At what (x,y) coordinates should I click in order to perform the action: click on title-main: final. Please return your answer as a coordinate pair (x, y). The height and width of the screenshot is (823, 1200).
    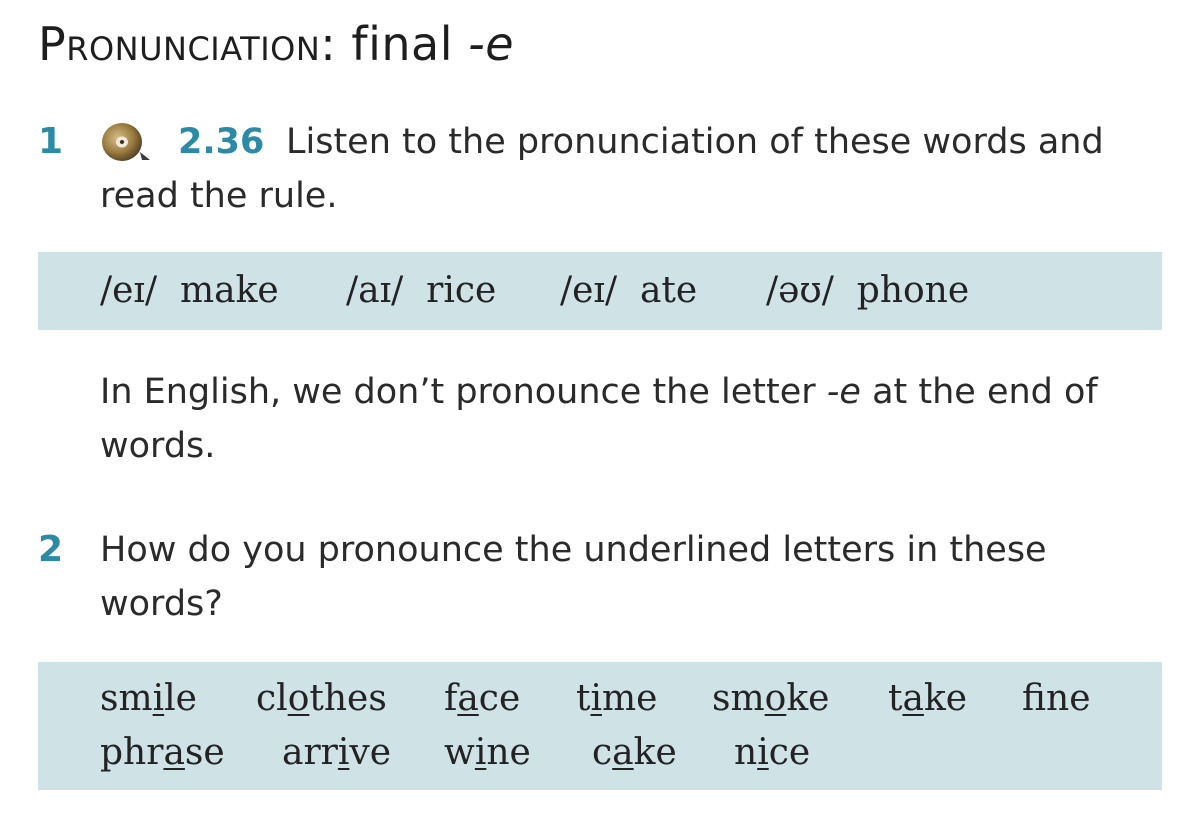
    Looking at the image, I should click on (402, 44).